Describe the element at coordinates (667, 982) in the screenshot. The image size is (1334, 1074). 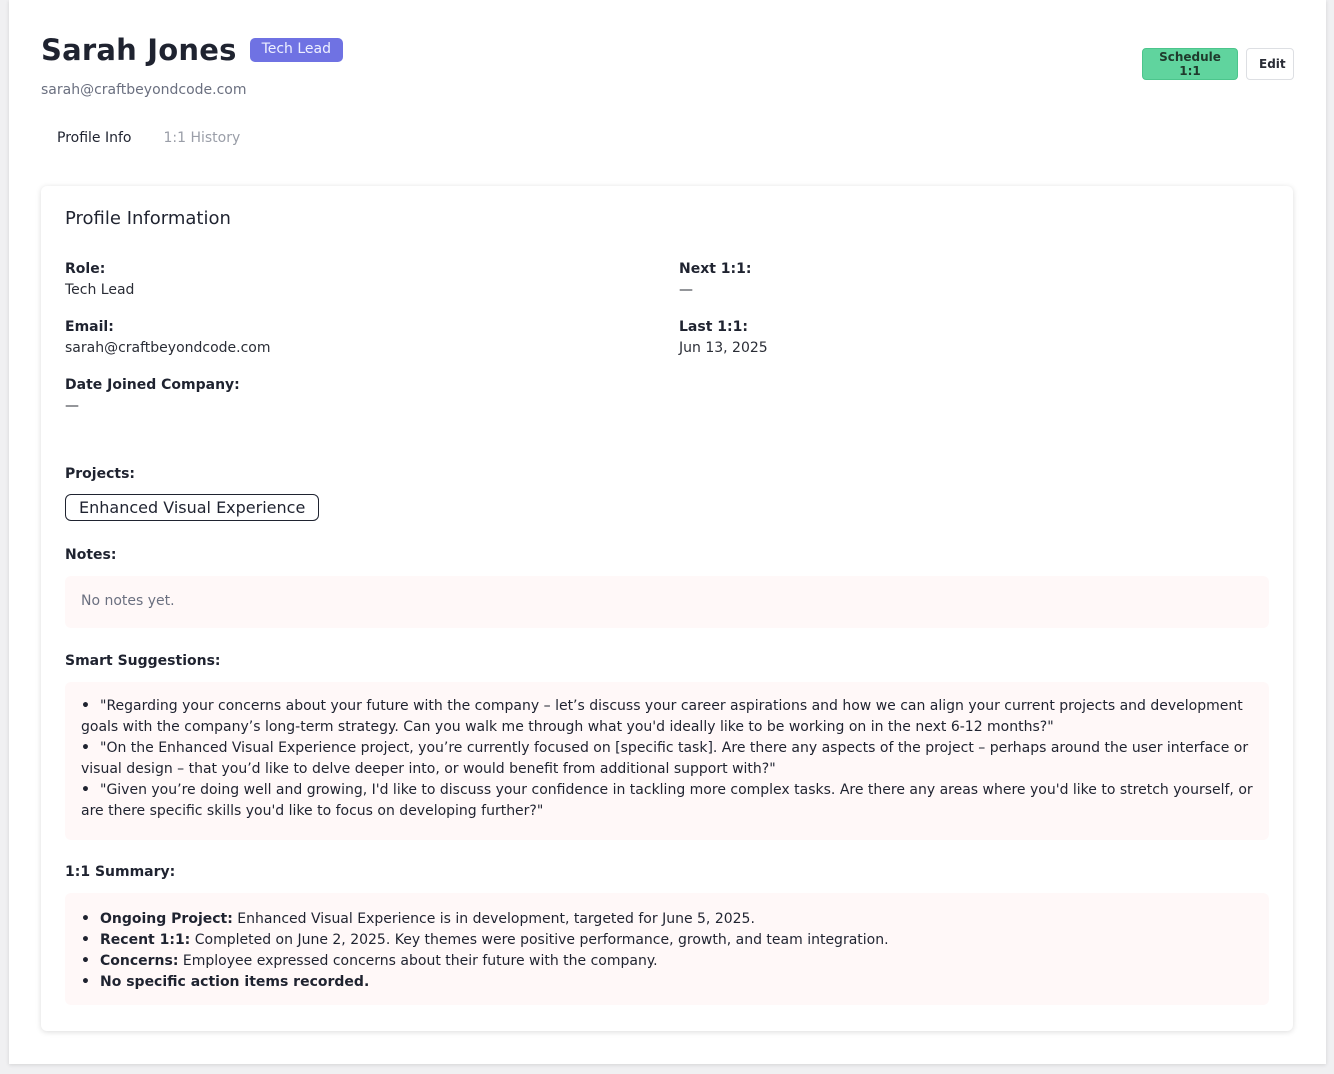
I see `list-item: • No specific action items recorded.` at that location.